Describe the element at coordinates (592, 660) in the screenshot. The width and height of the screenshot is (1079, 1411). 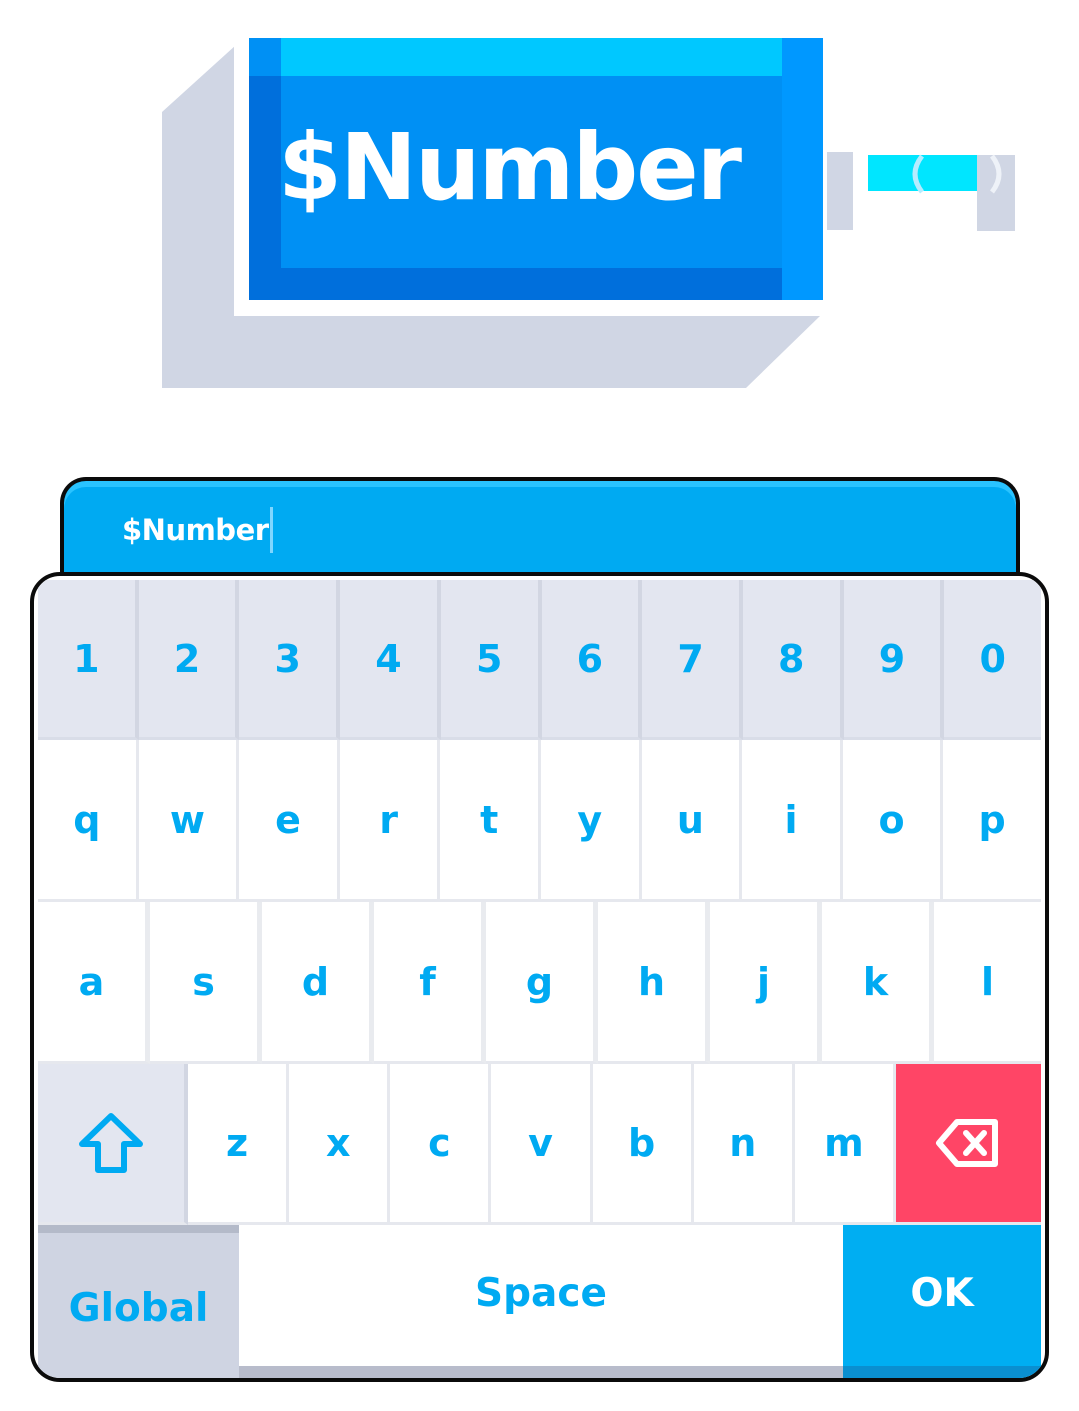
I see `key-6: 6` at that location.